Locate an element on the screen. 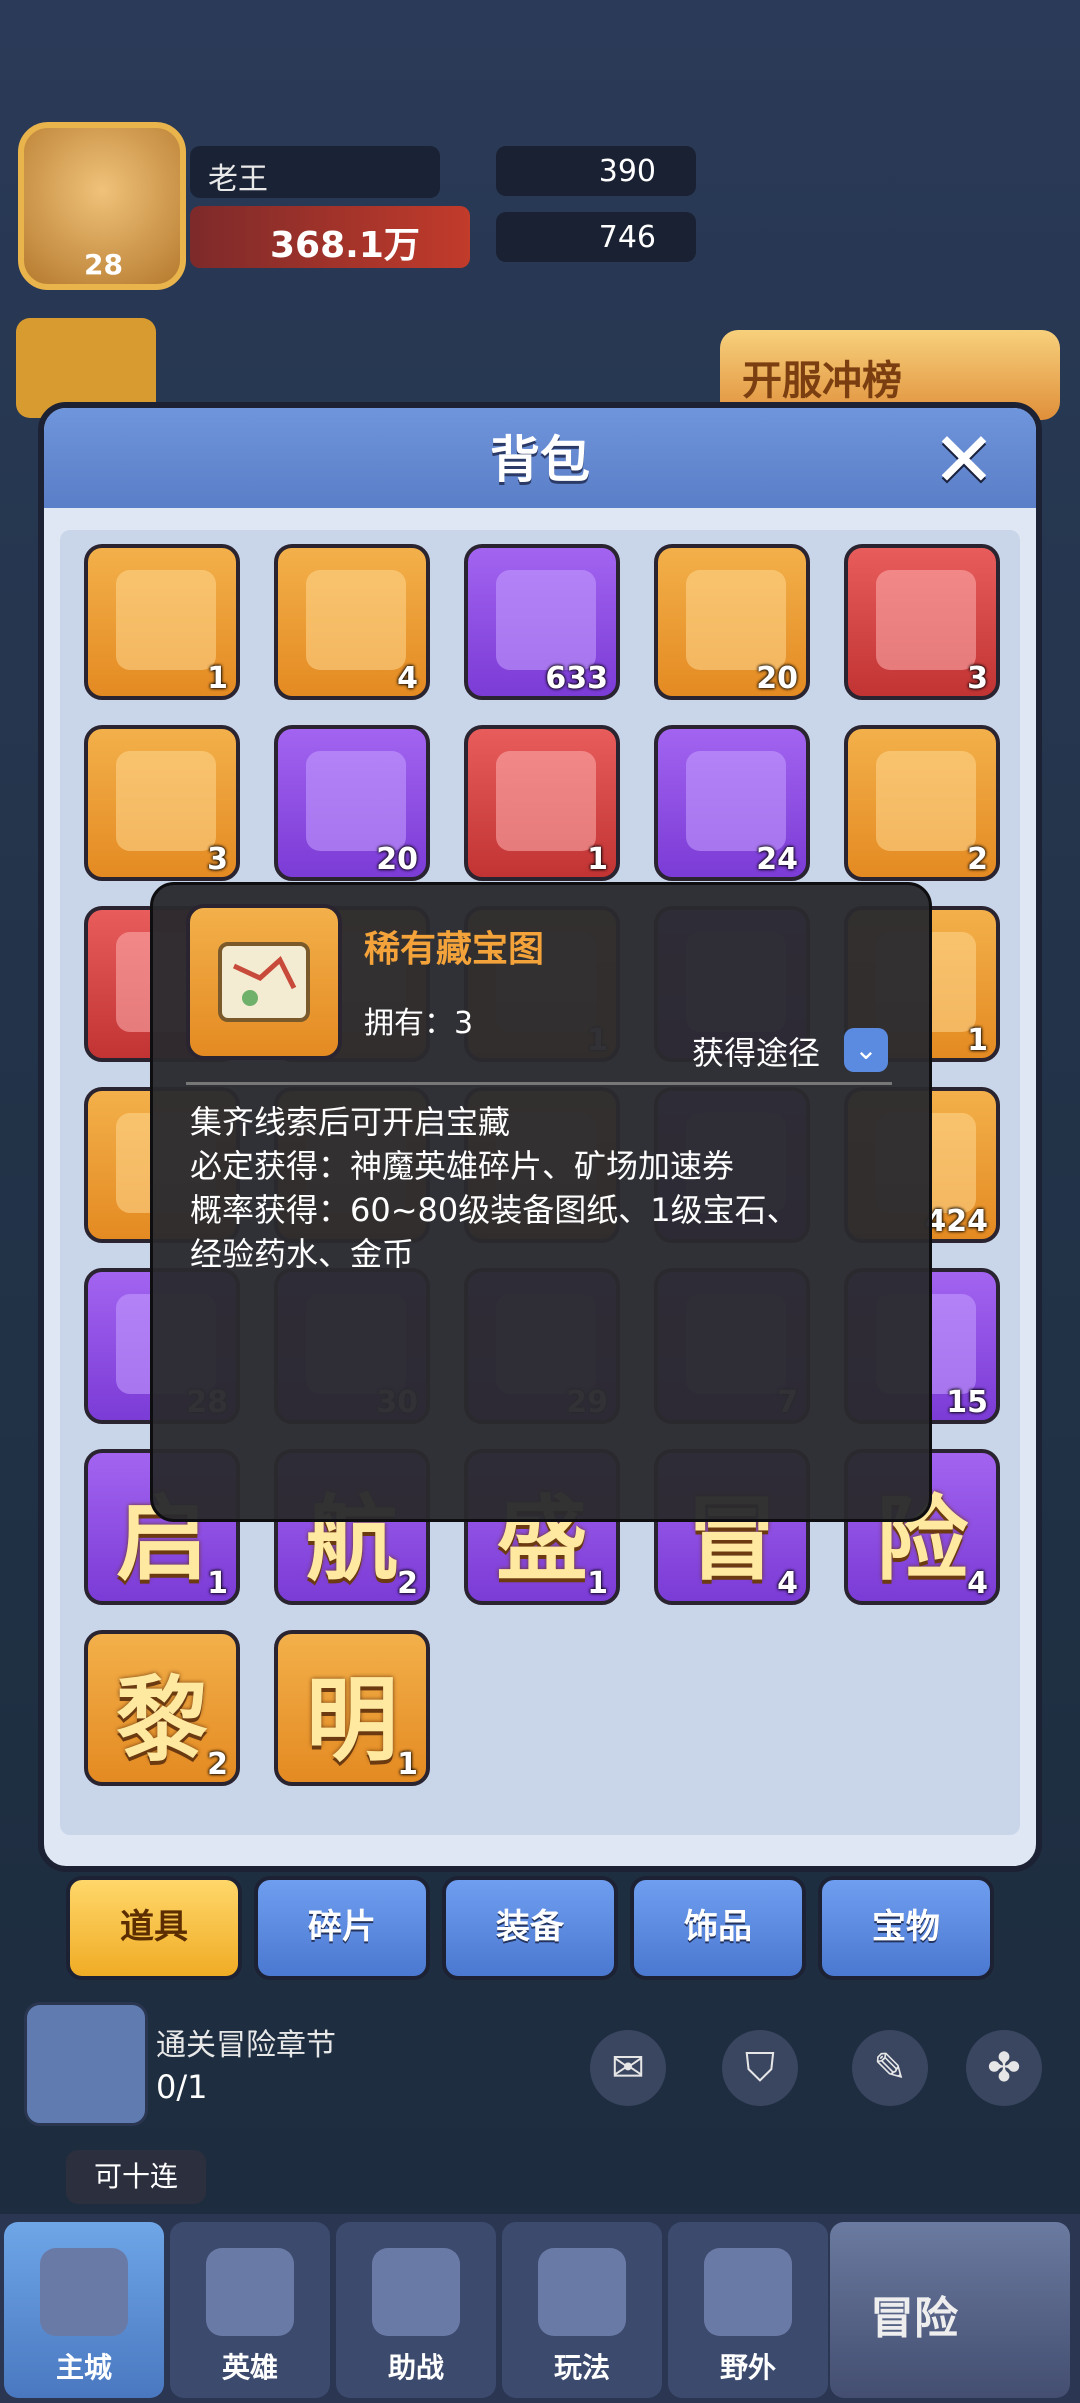 This screenshot has width=1080, height=2403. item-slot: 黎2 is located at coordinates (162, 1708).